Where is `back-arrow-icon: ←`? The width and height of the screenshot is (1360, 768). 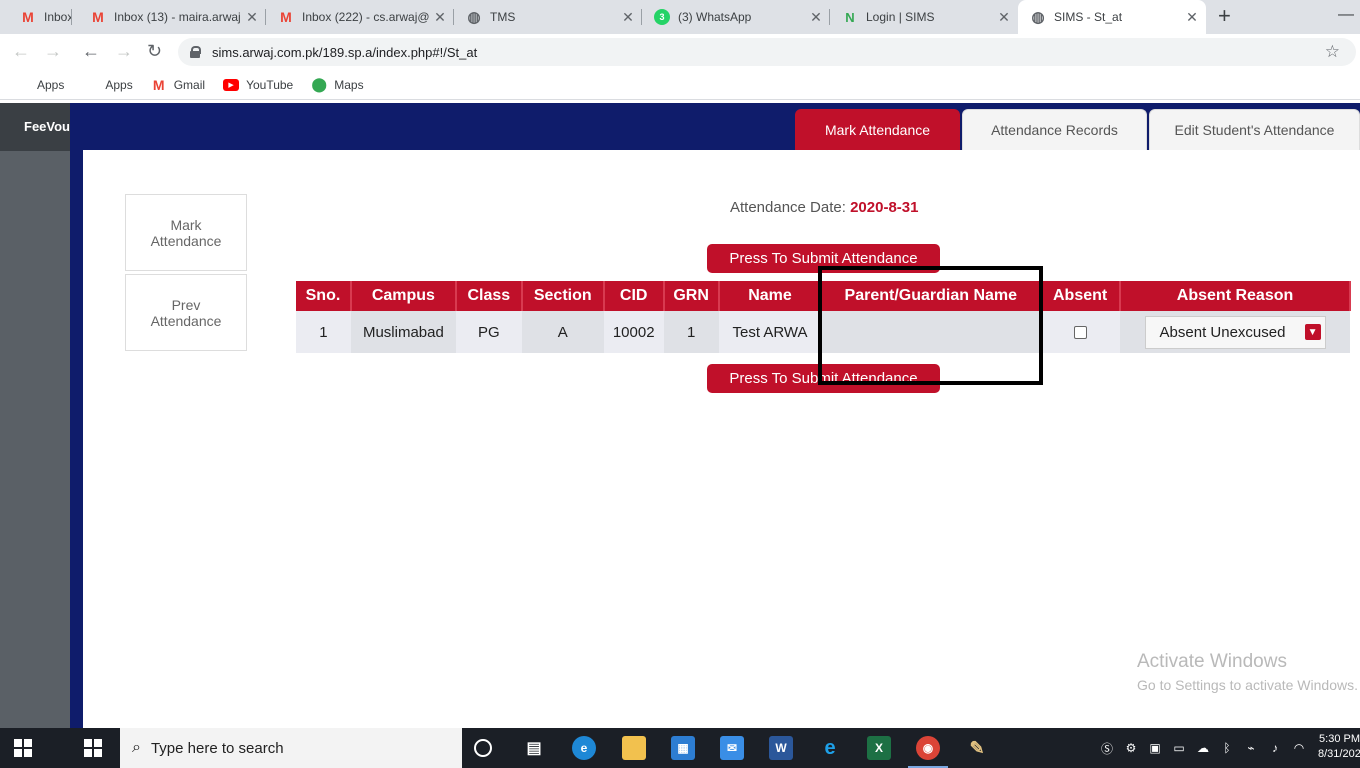 back-arrow-icon: ← is located at coordinates (21, 51).